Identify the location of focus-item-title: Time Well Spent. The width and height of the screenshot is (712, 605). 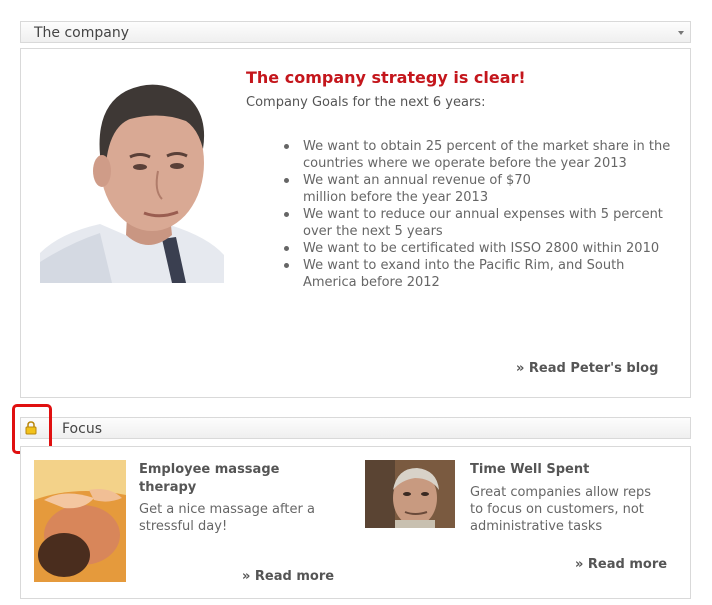
(575, 470).